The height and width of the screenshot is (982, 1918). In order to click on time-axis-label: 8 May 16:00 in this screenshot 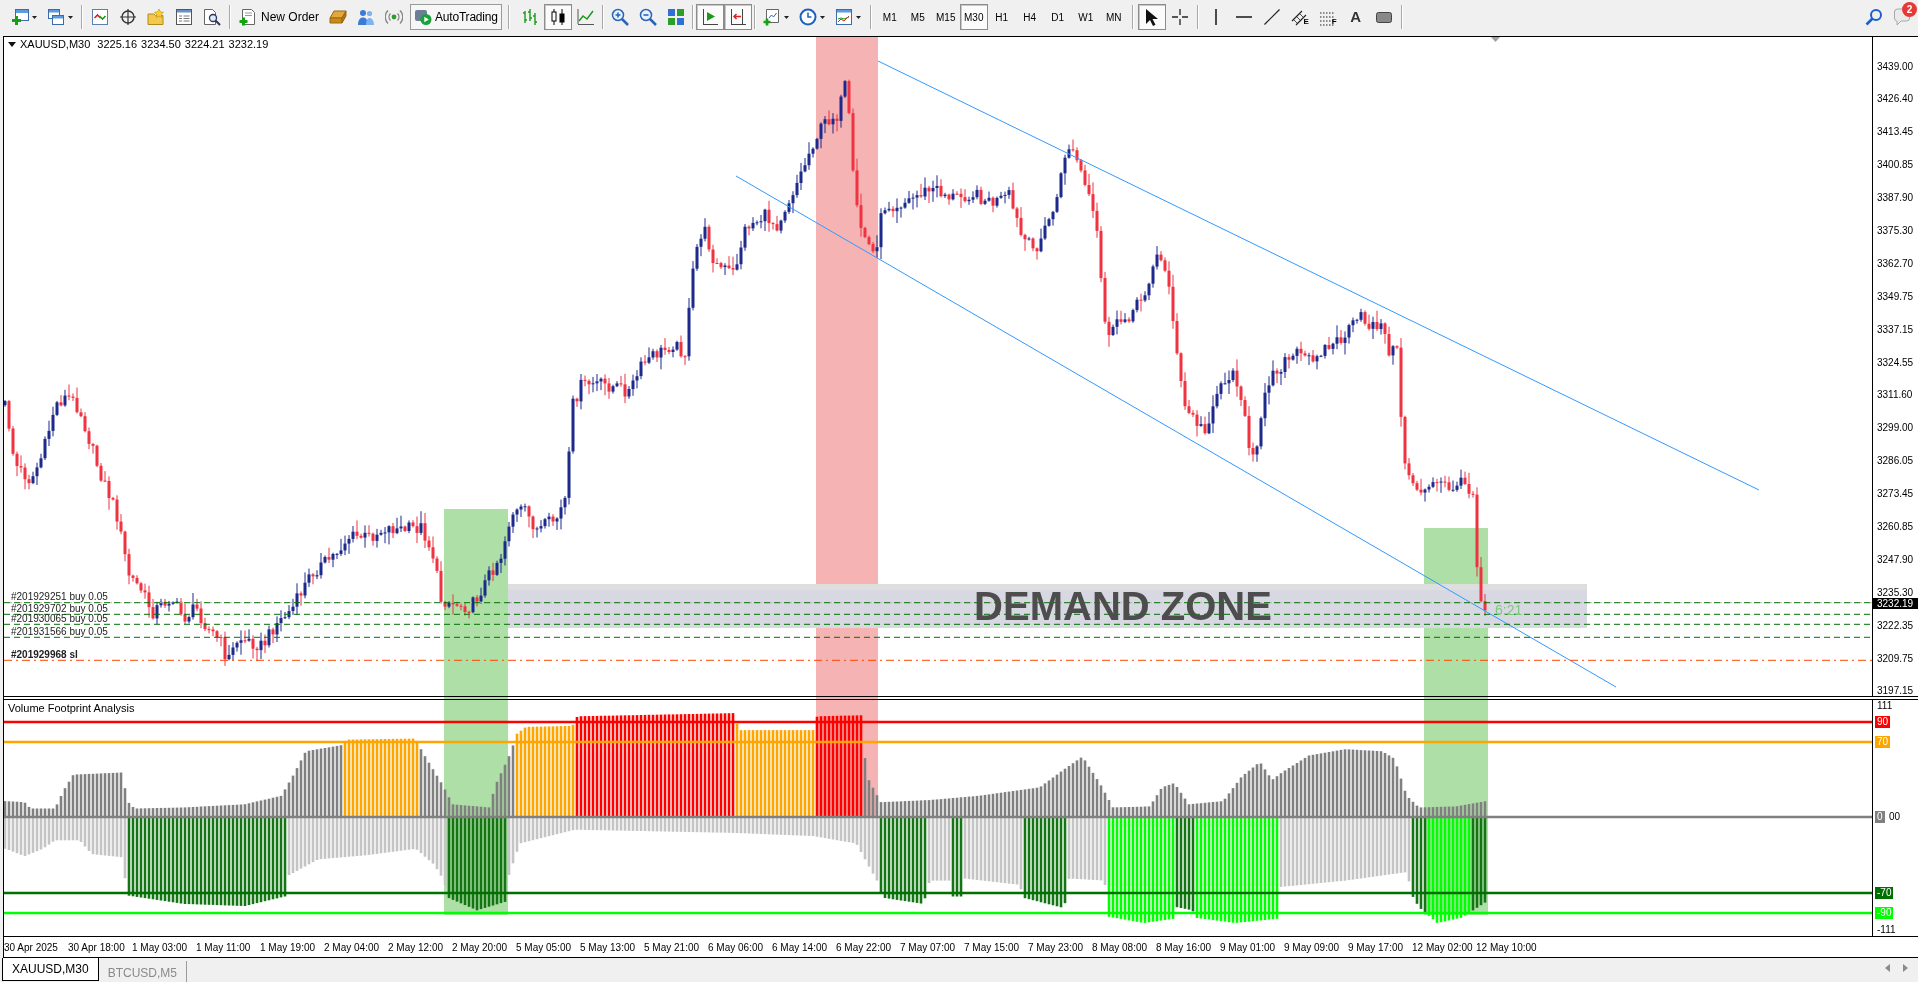, I will do `click(1184, 947)`.